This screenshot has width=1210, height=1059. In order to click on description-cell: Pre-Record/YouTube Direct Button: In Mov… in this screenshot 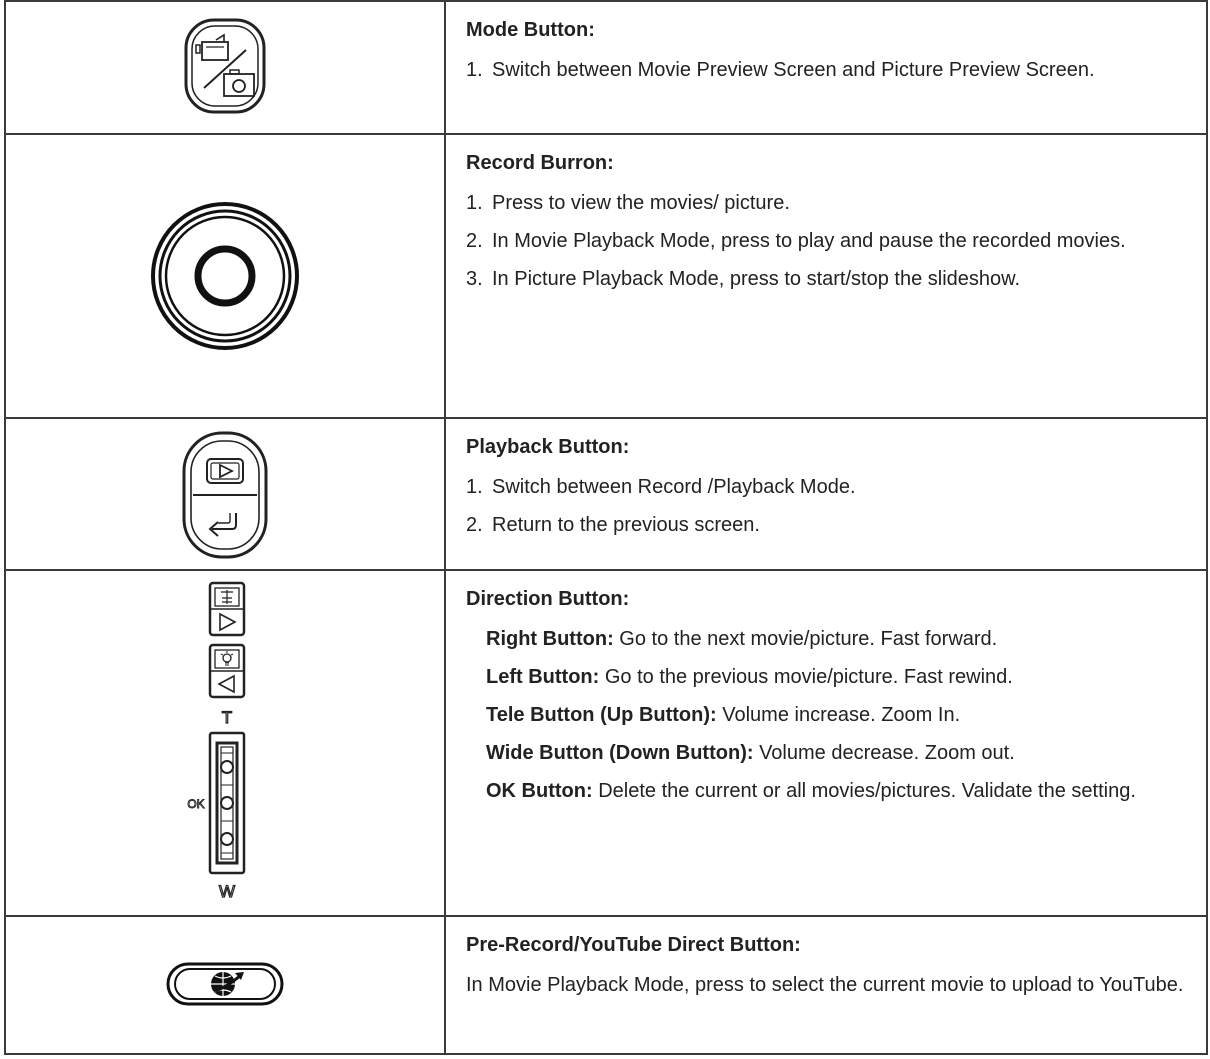, I will do `click(826, 985)`.